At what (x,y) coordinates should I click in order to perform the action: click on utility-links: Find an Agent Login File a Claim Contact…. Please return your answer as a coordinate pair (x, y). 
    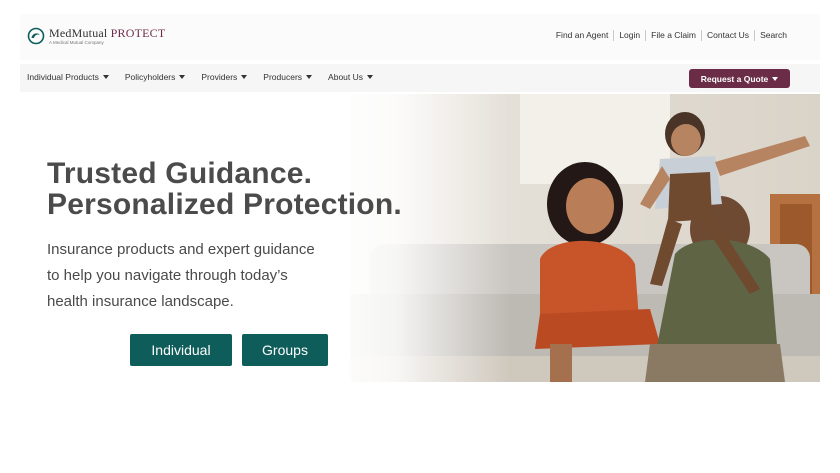
    Looking at the image, I should click on (671, 35).